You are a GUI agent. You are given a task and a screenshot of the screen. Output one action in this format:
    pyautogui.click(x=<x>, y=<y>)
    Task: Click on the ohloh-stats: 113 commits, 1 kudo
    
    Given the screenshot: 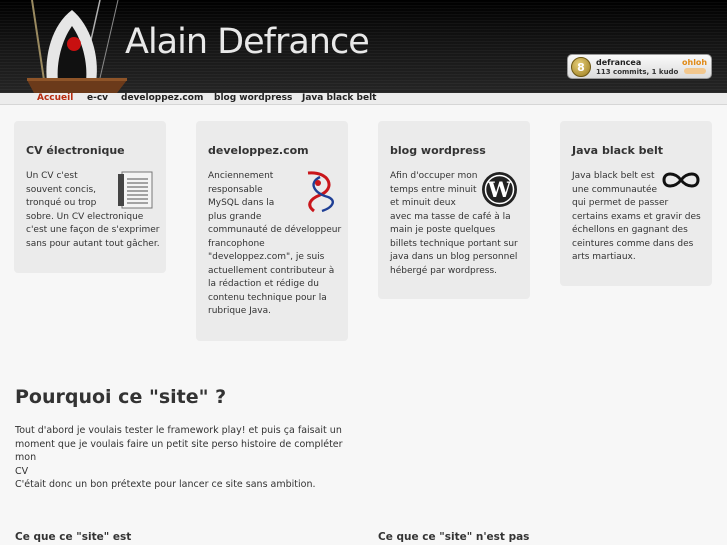 What is the action you would take?
    pyautogui.click(x=637, y=72)
    